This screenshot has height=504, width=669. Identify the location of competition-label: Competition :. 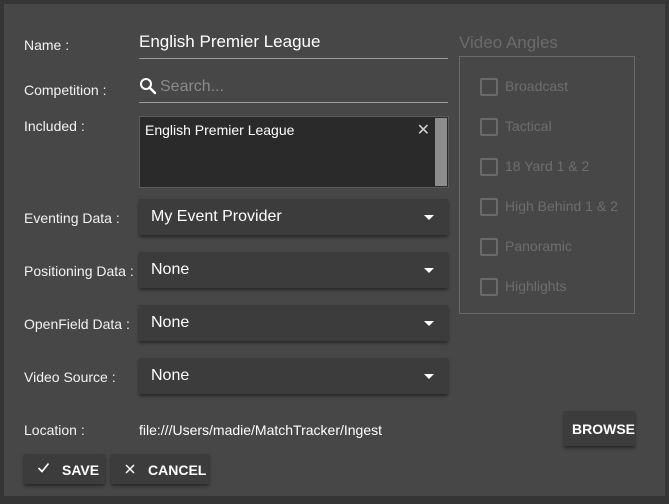
(65, 90).